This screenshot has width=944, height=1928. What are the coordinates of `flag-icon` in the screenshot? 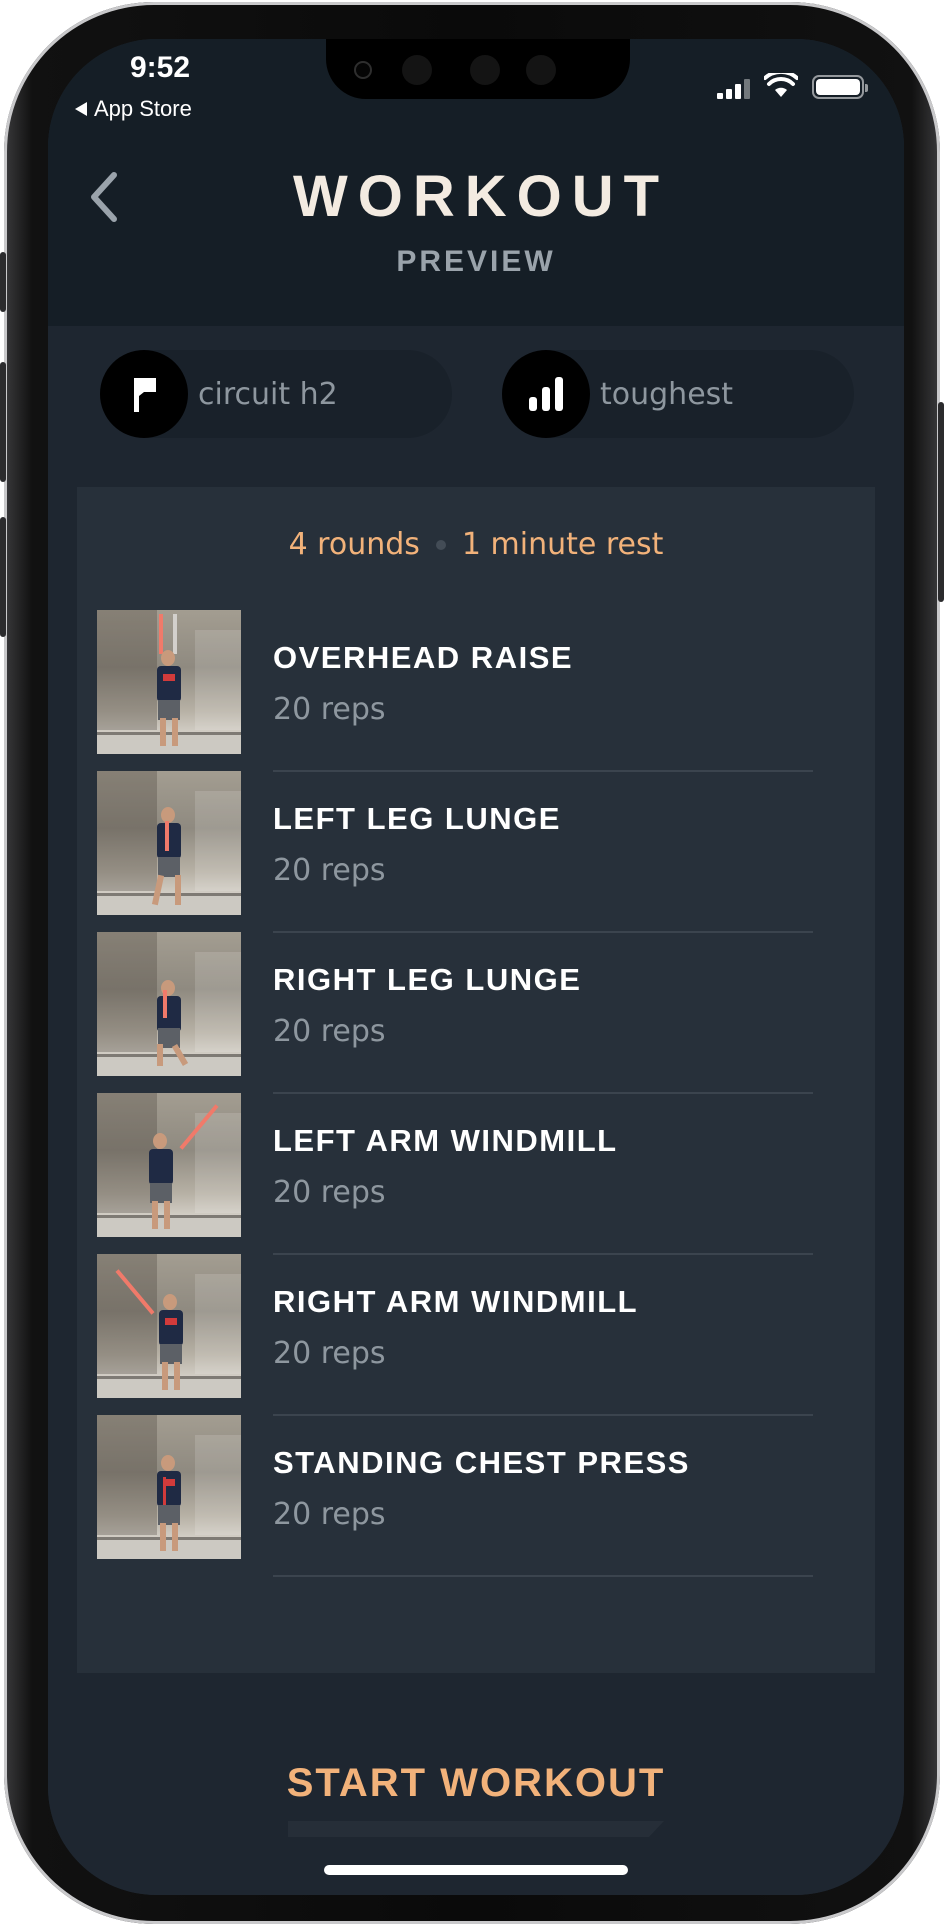 It's located at (144, 394).